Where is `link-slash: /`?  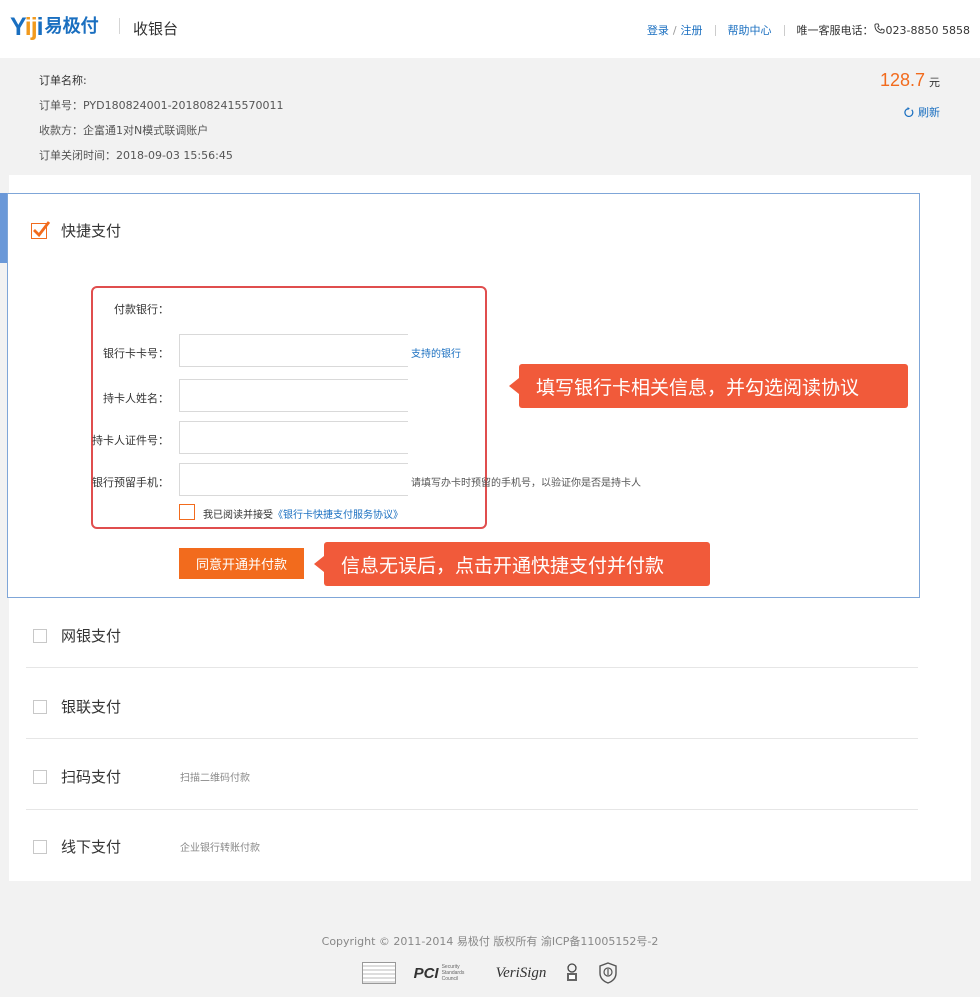
link-slash: / is located at coordinates (674, 30).